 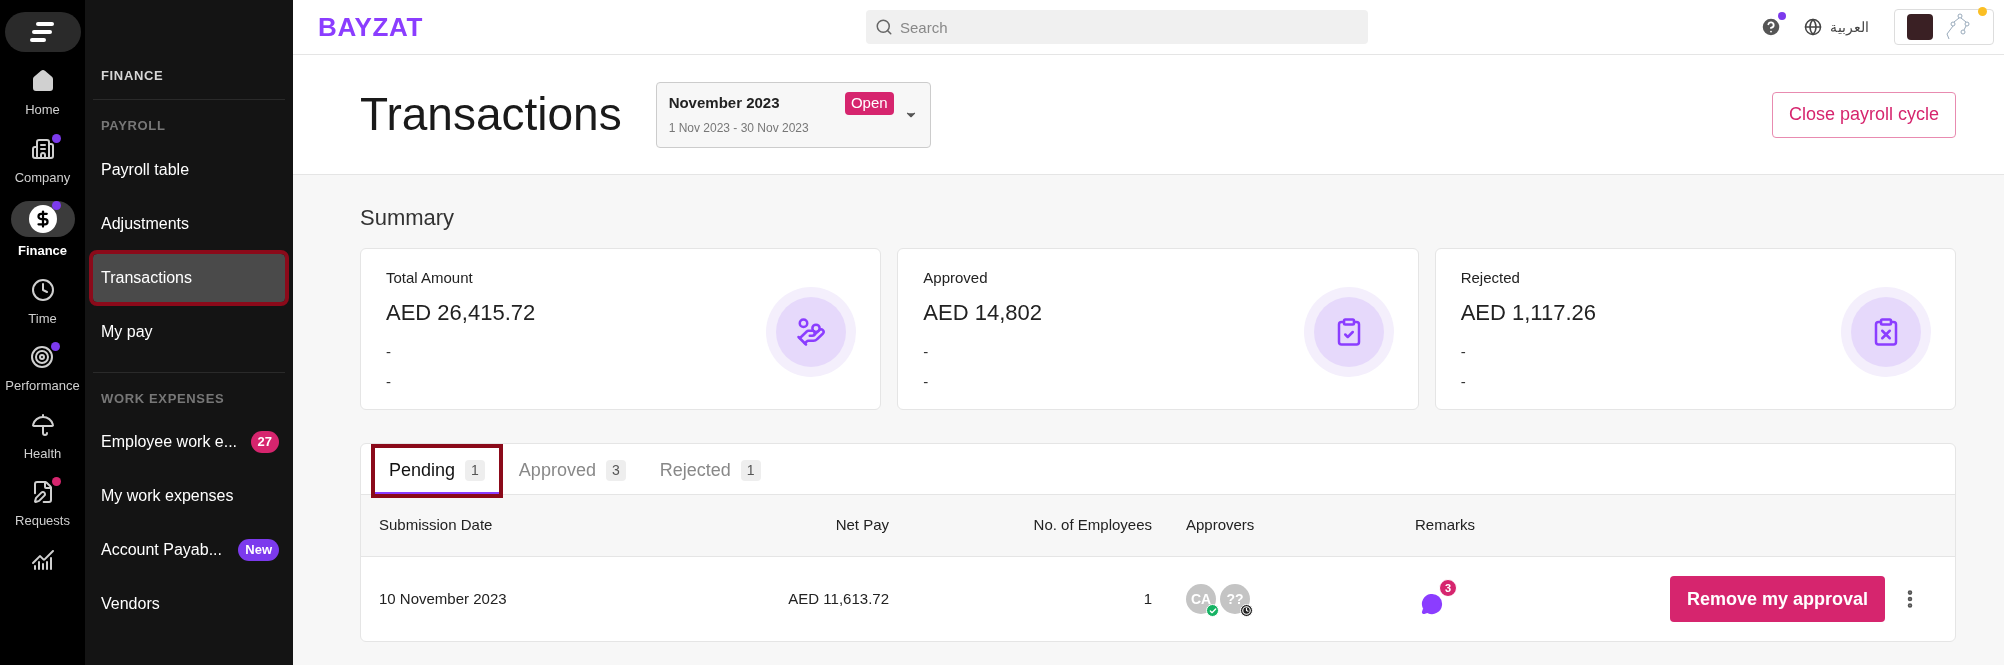 I want to click on tab: Rejected 1, so click(x=710, y=471).